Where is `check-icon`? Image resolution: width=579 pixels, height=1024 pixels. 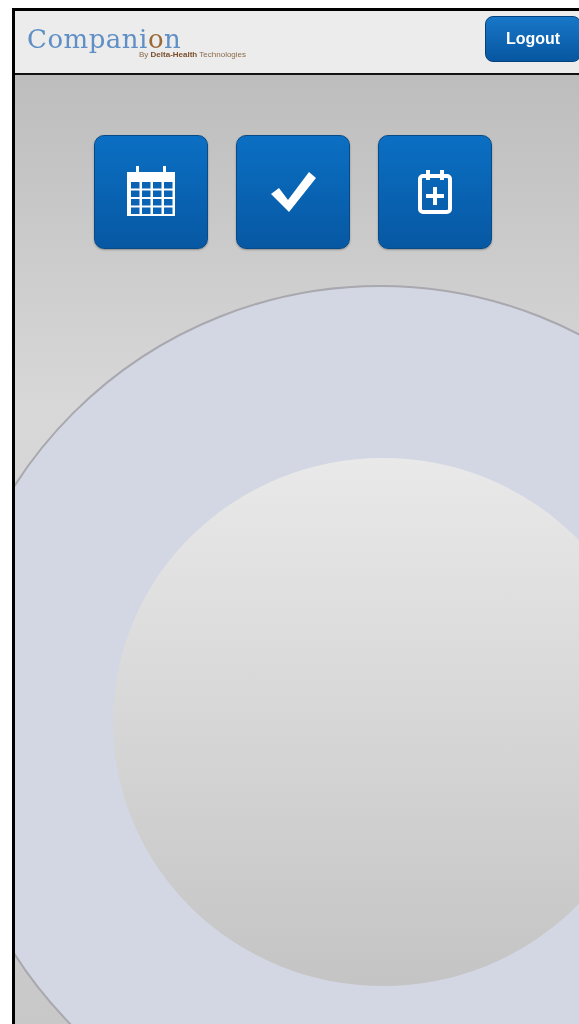 check-icon is located at coordinates (293, 192).